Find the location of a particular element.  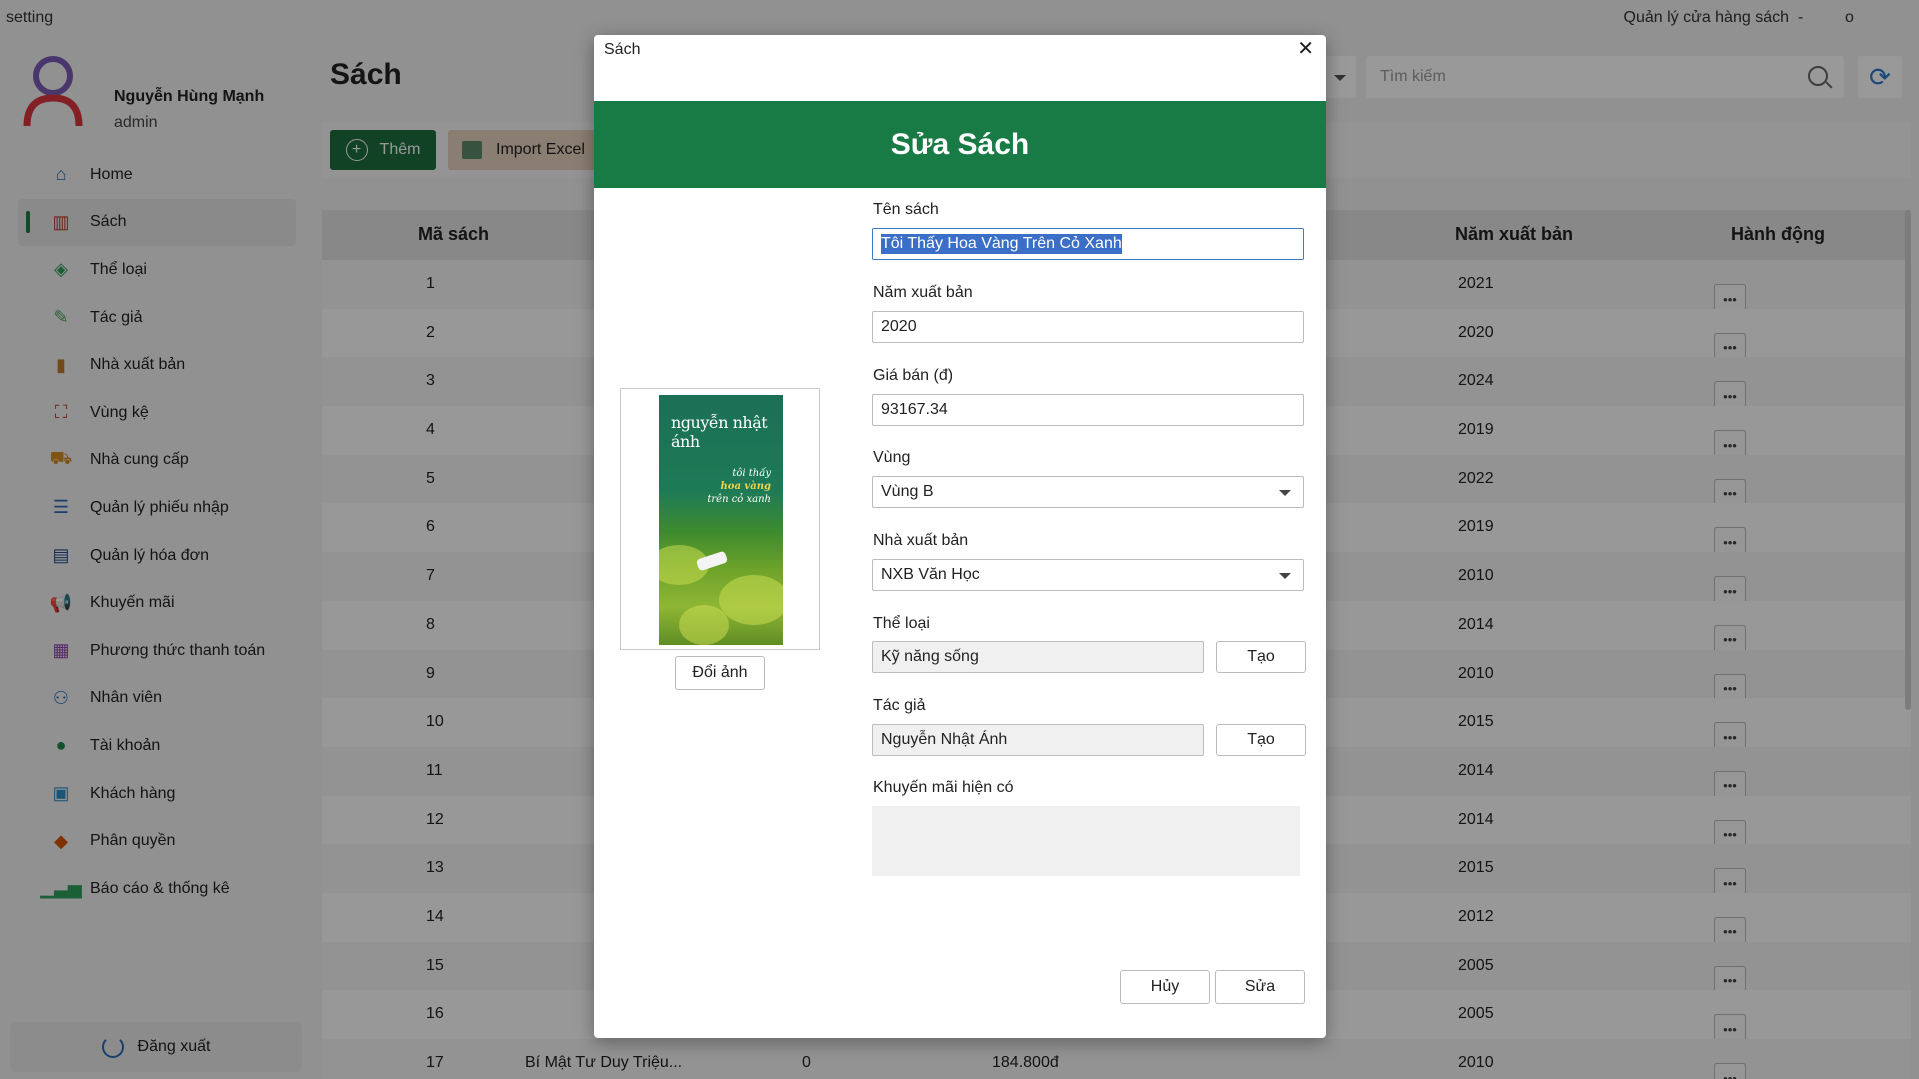

cover-author: nguyễn nhật ánh is located at coordinates (719, 432).